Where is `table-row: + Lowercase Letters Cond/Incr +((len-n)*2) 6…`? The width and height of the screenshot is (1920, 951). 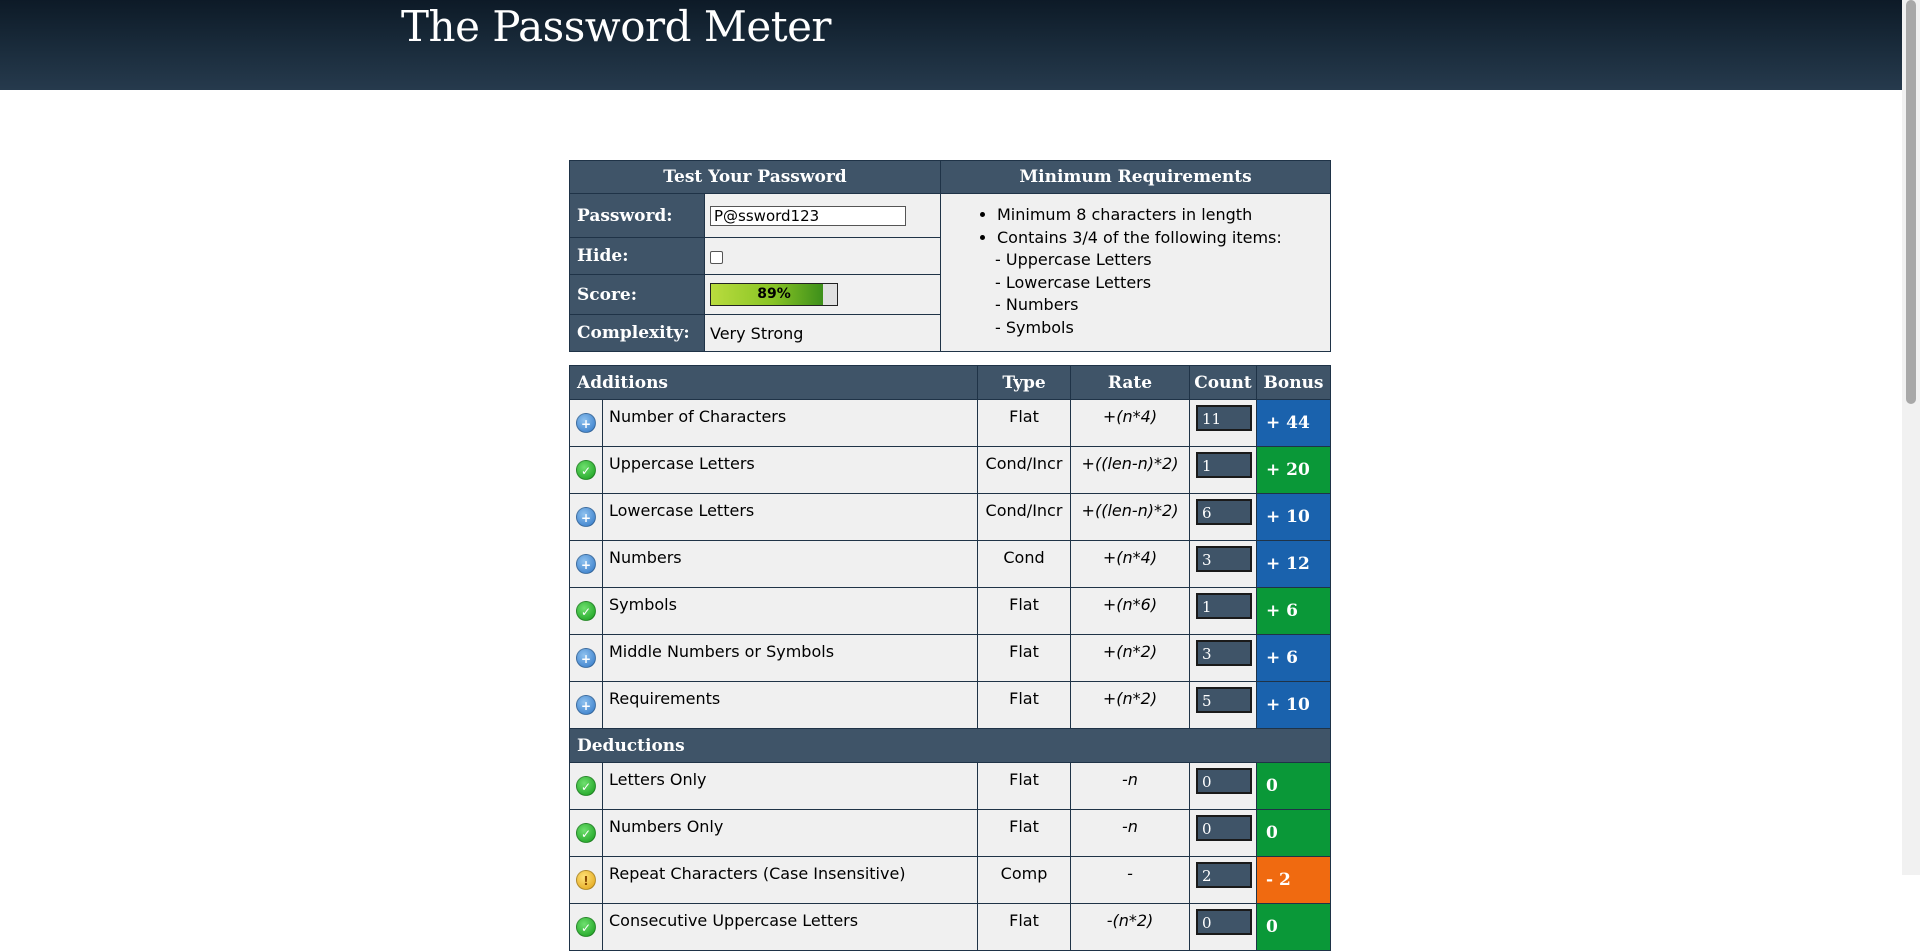 table-row: + Lowercase Letters Cond/Incr +((len-n)*2) 6… is located at coordinates (950, 517).